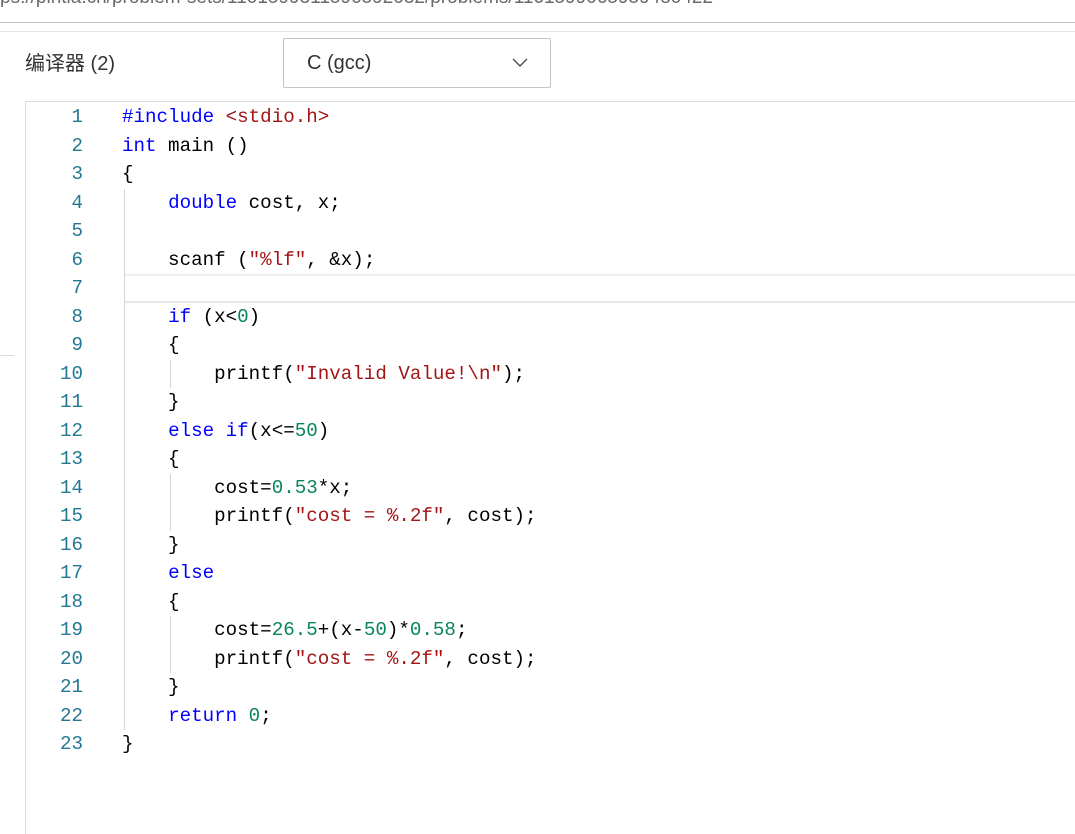  I want to click on line-number: 4, so click(77, 202).